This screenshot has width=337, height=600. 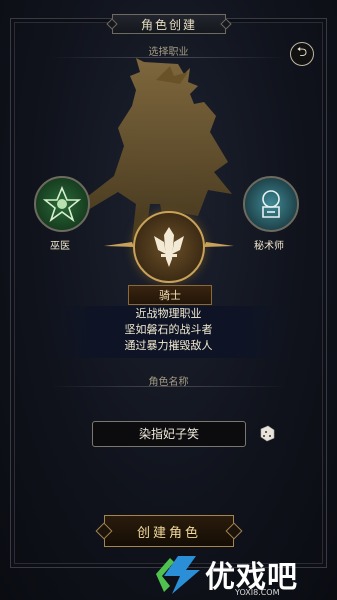 I want to click on back-arrow-icon: ⮌, so click(x=302, y=52).